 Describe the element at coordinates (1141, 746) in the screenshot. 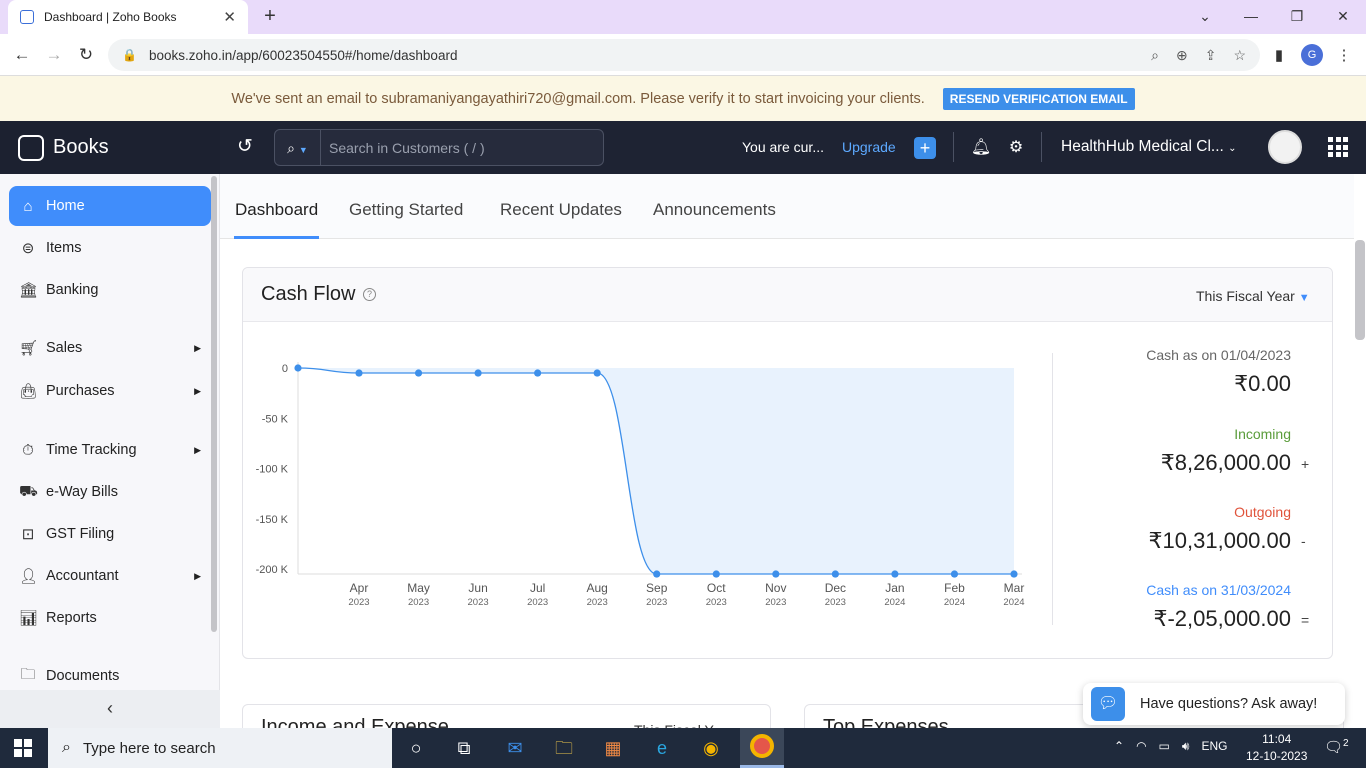

I see `network-icon: ◠` at that location.